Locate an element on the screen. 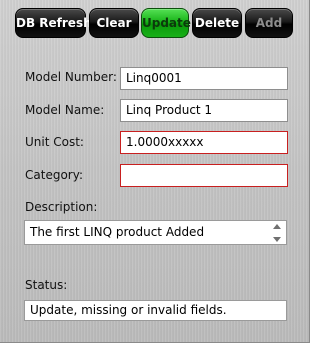 The image size is (320, 346). category-field is located at coordinates (204, 175).